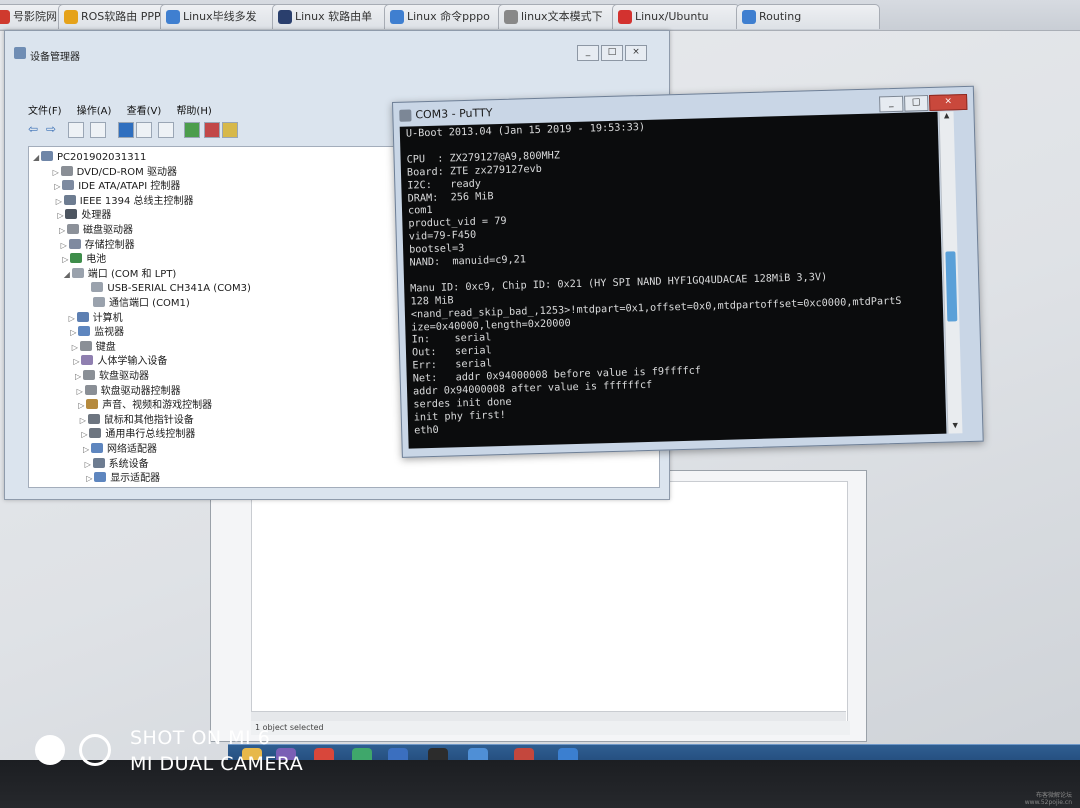 This screenshot has height=808, width=1080. Describe the element at coordinates (362, 754) in the screenshot. I see `play-store-icon` at that location.